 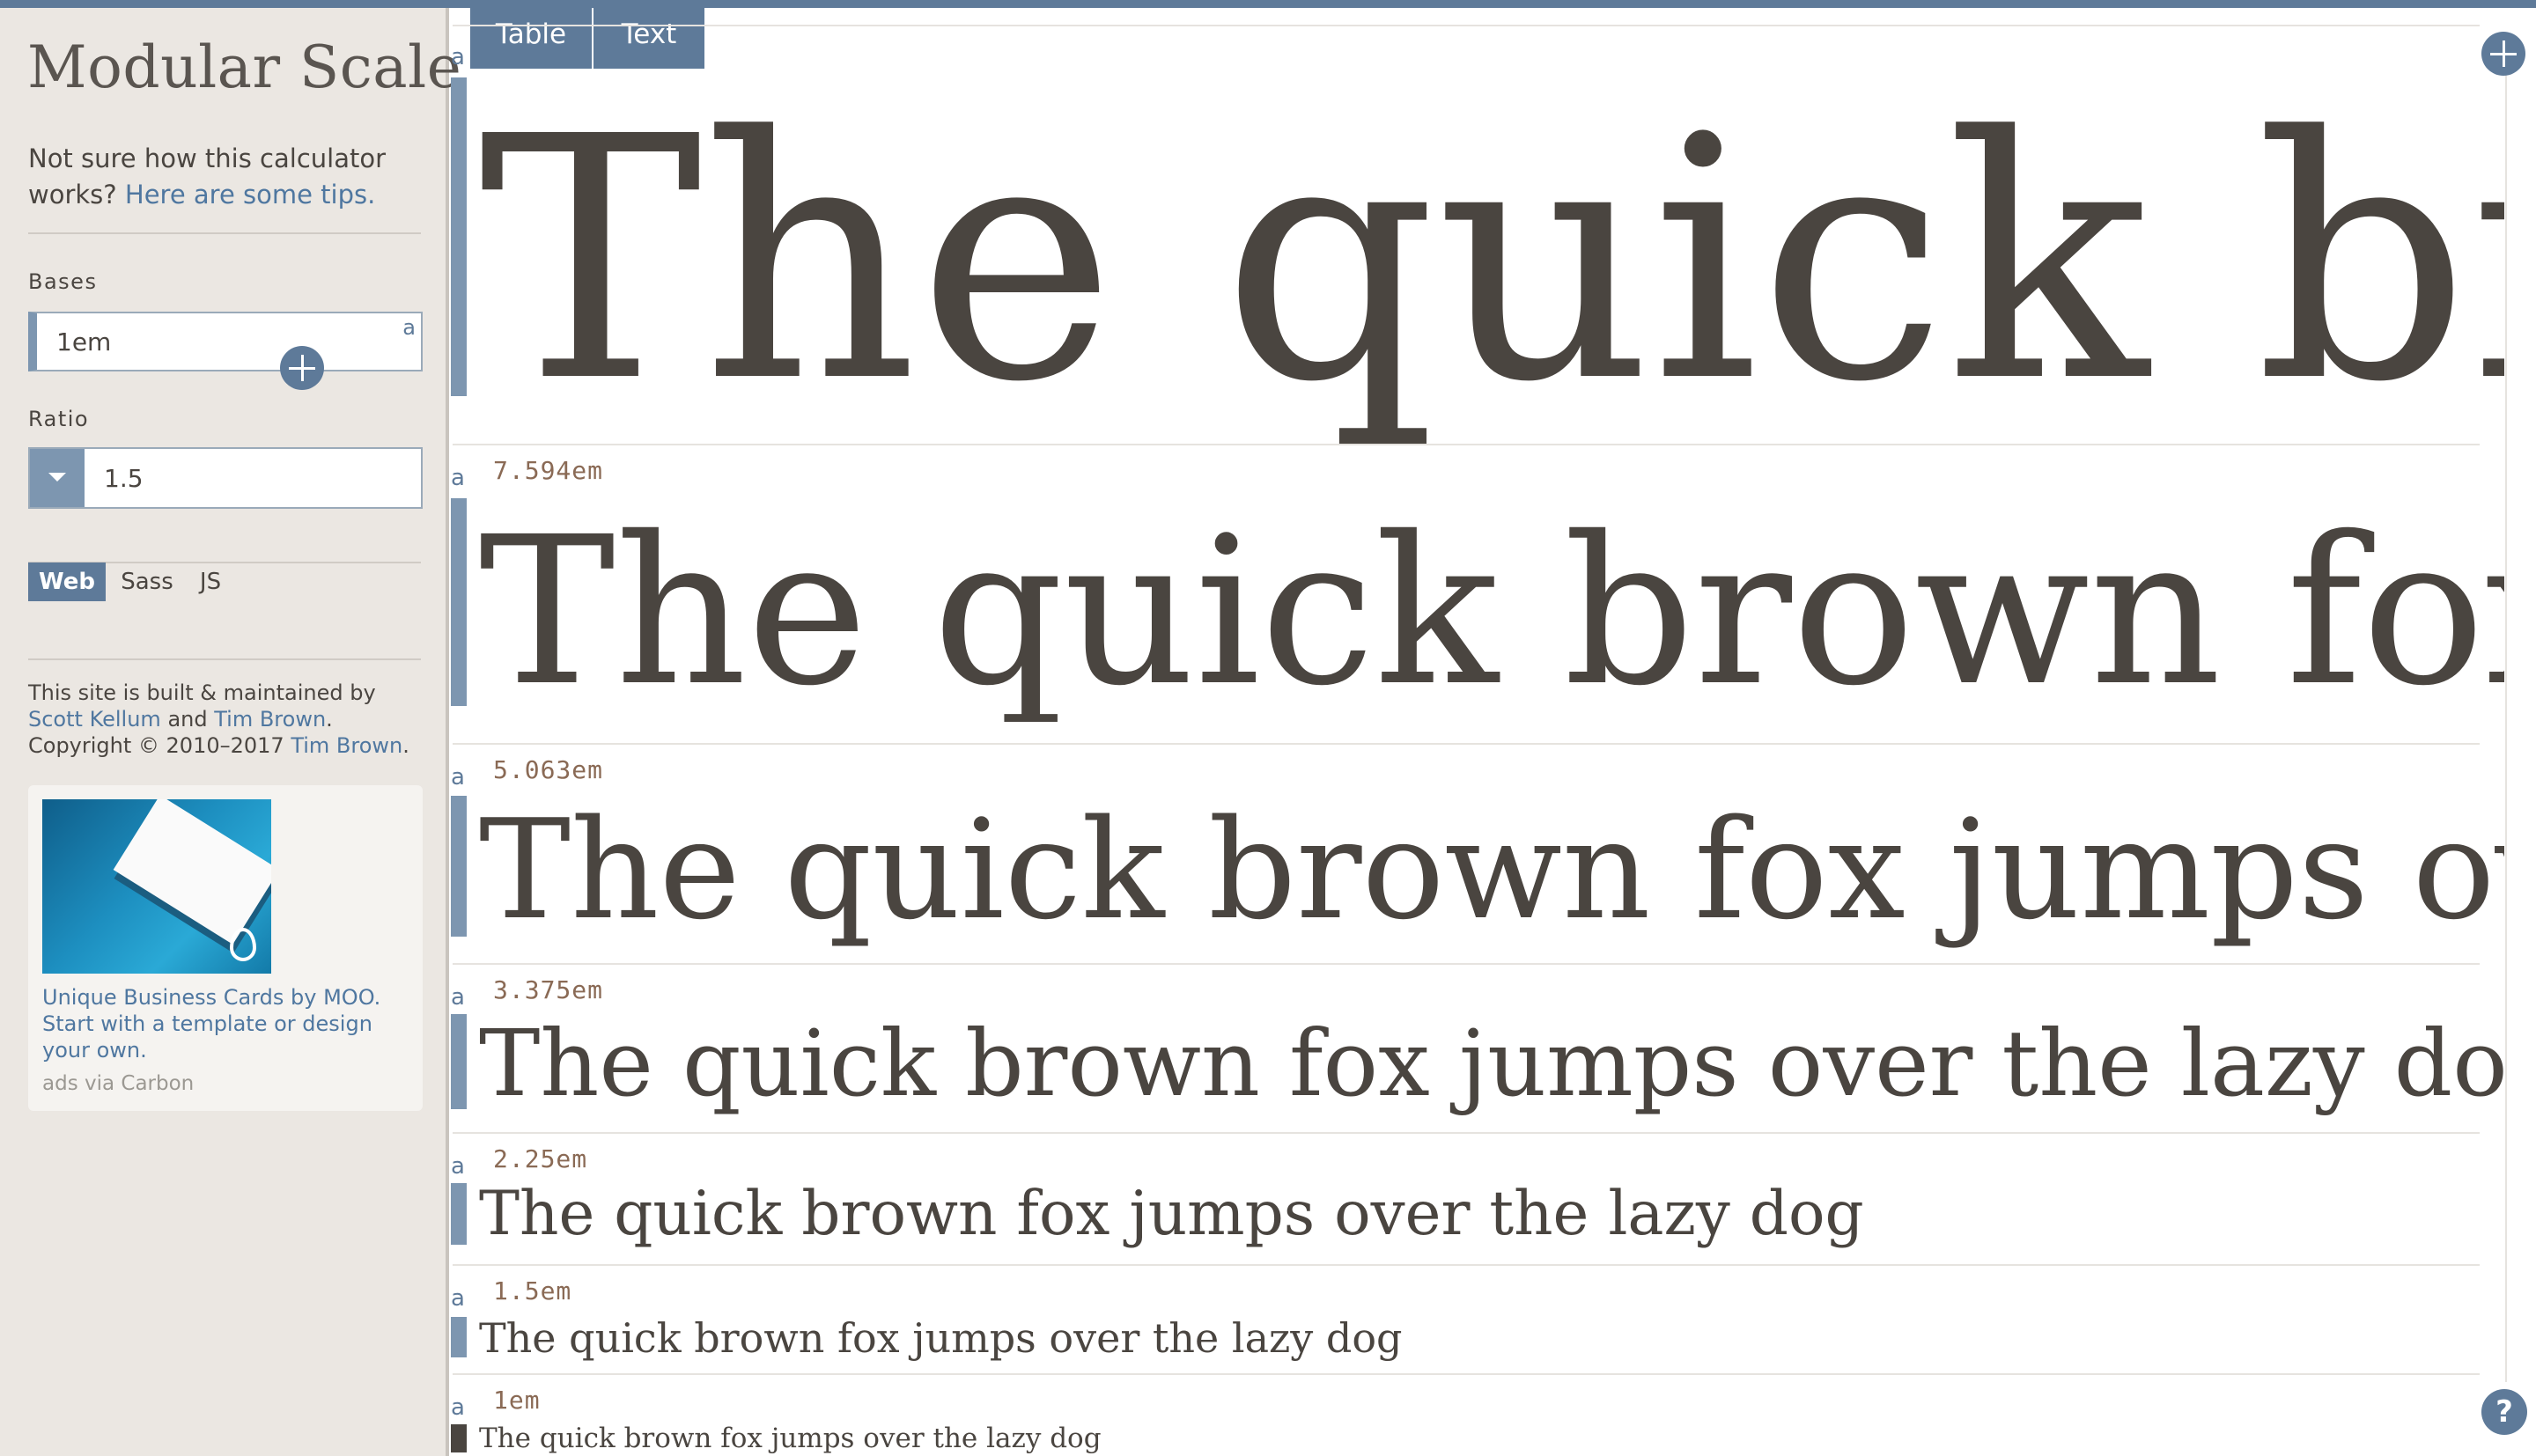 I want to click on row-size-label: 5.063em, so click(x=548, y=769).